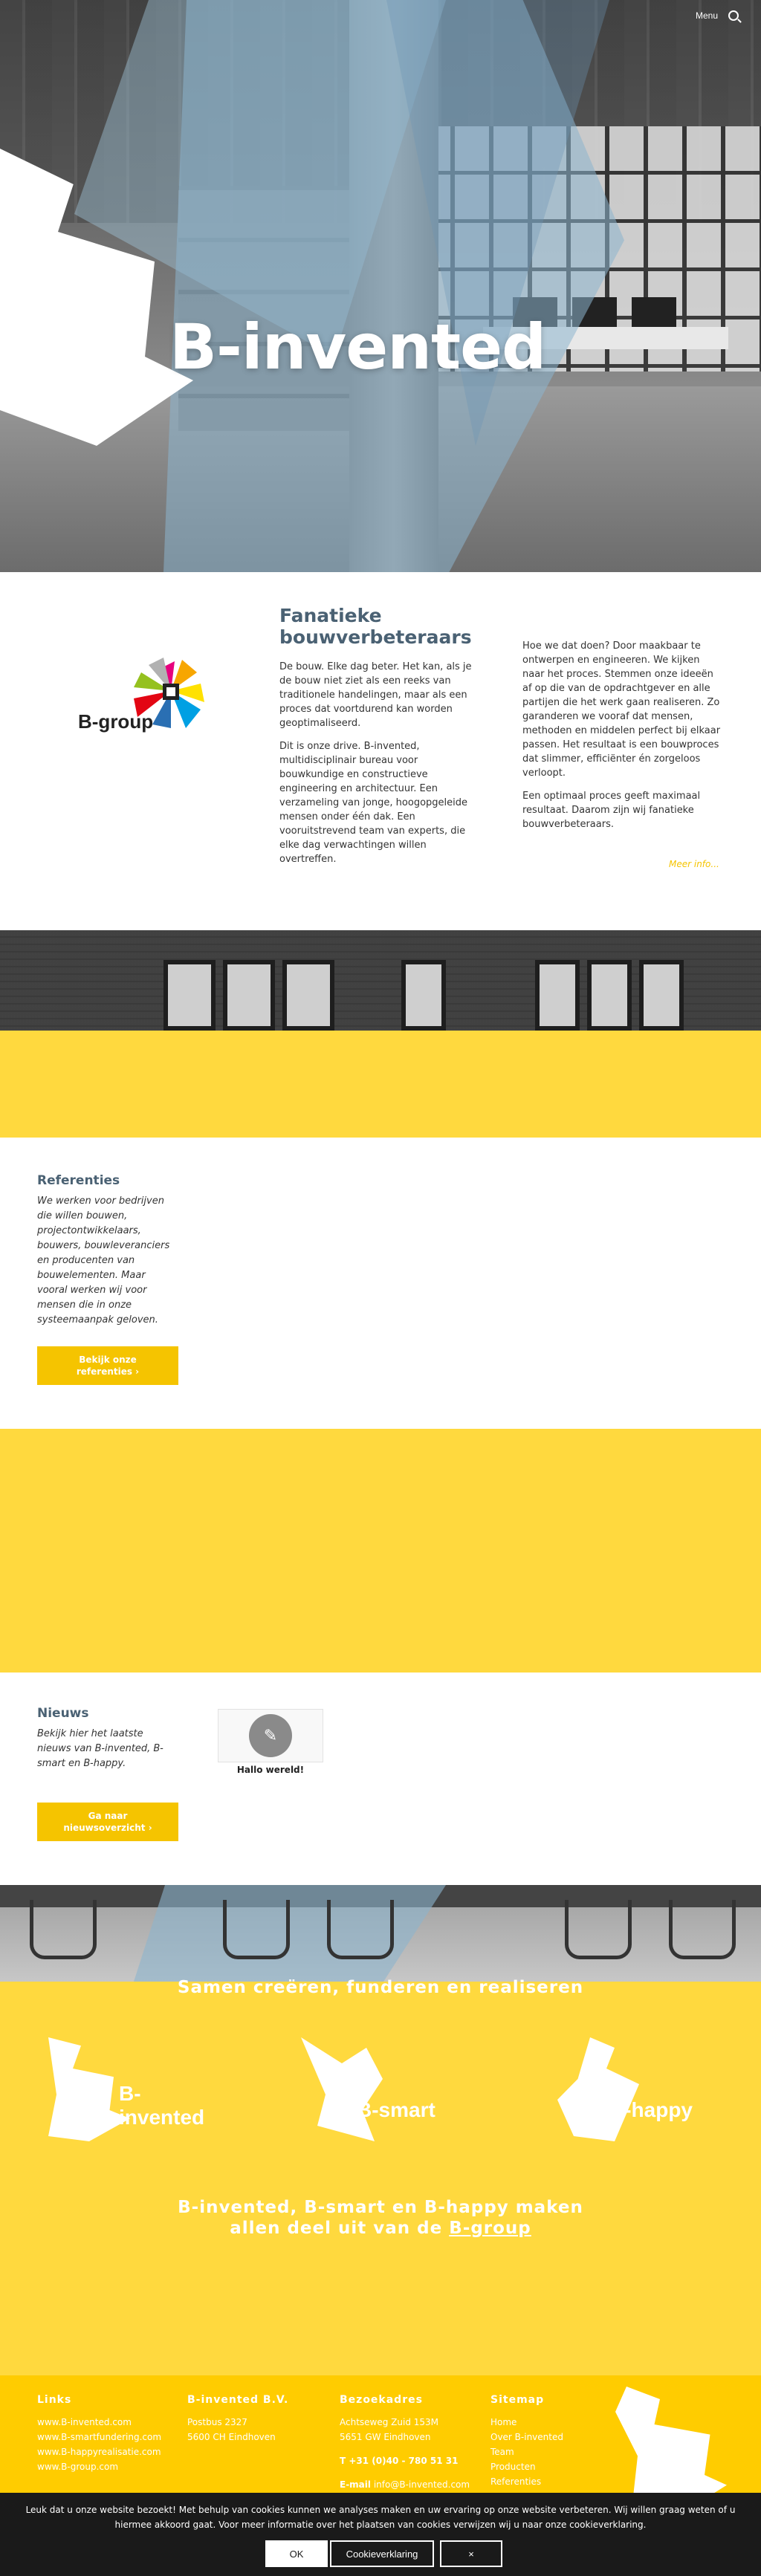  I want to click on brand-name: B-invented, so click(162, 2105).